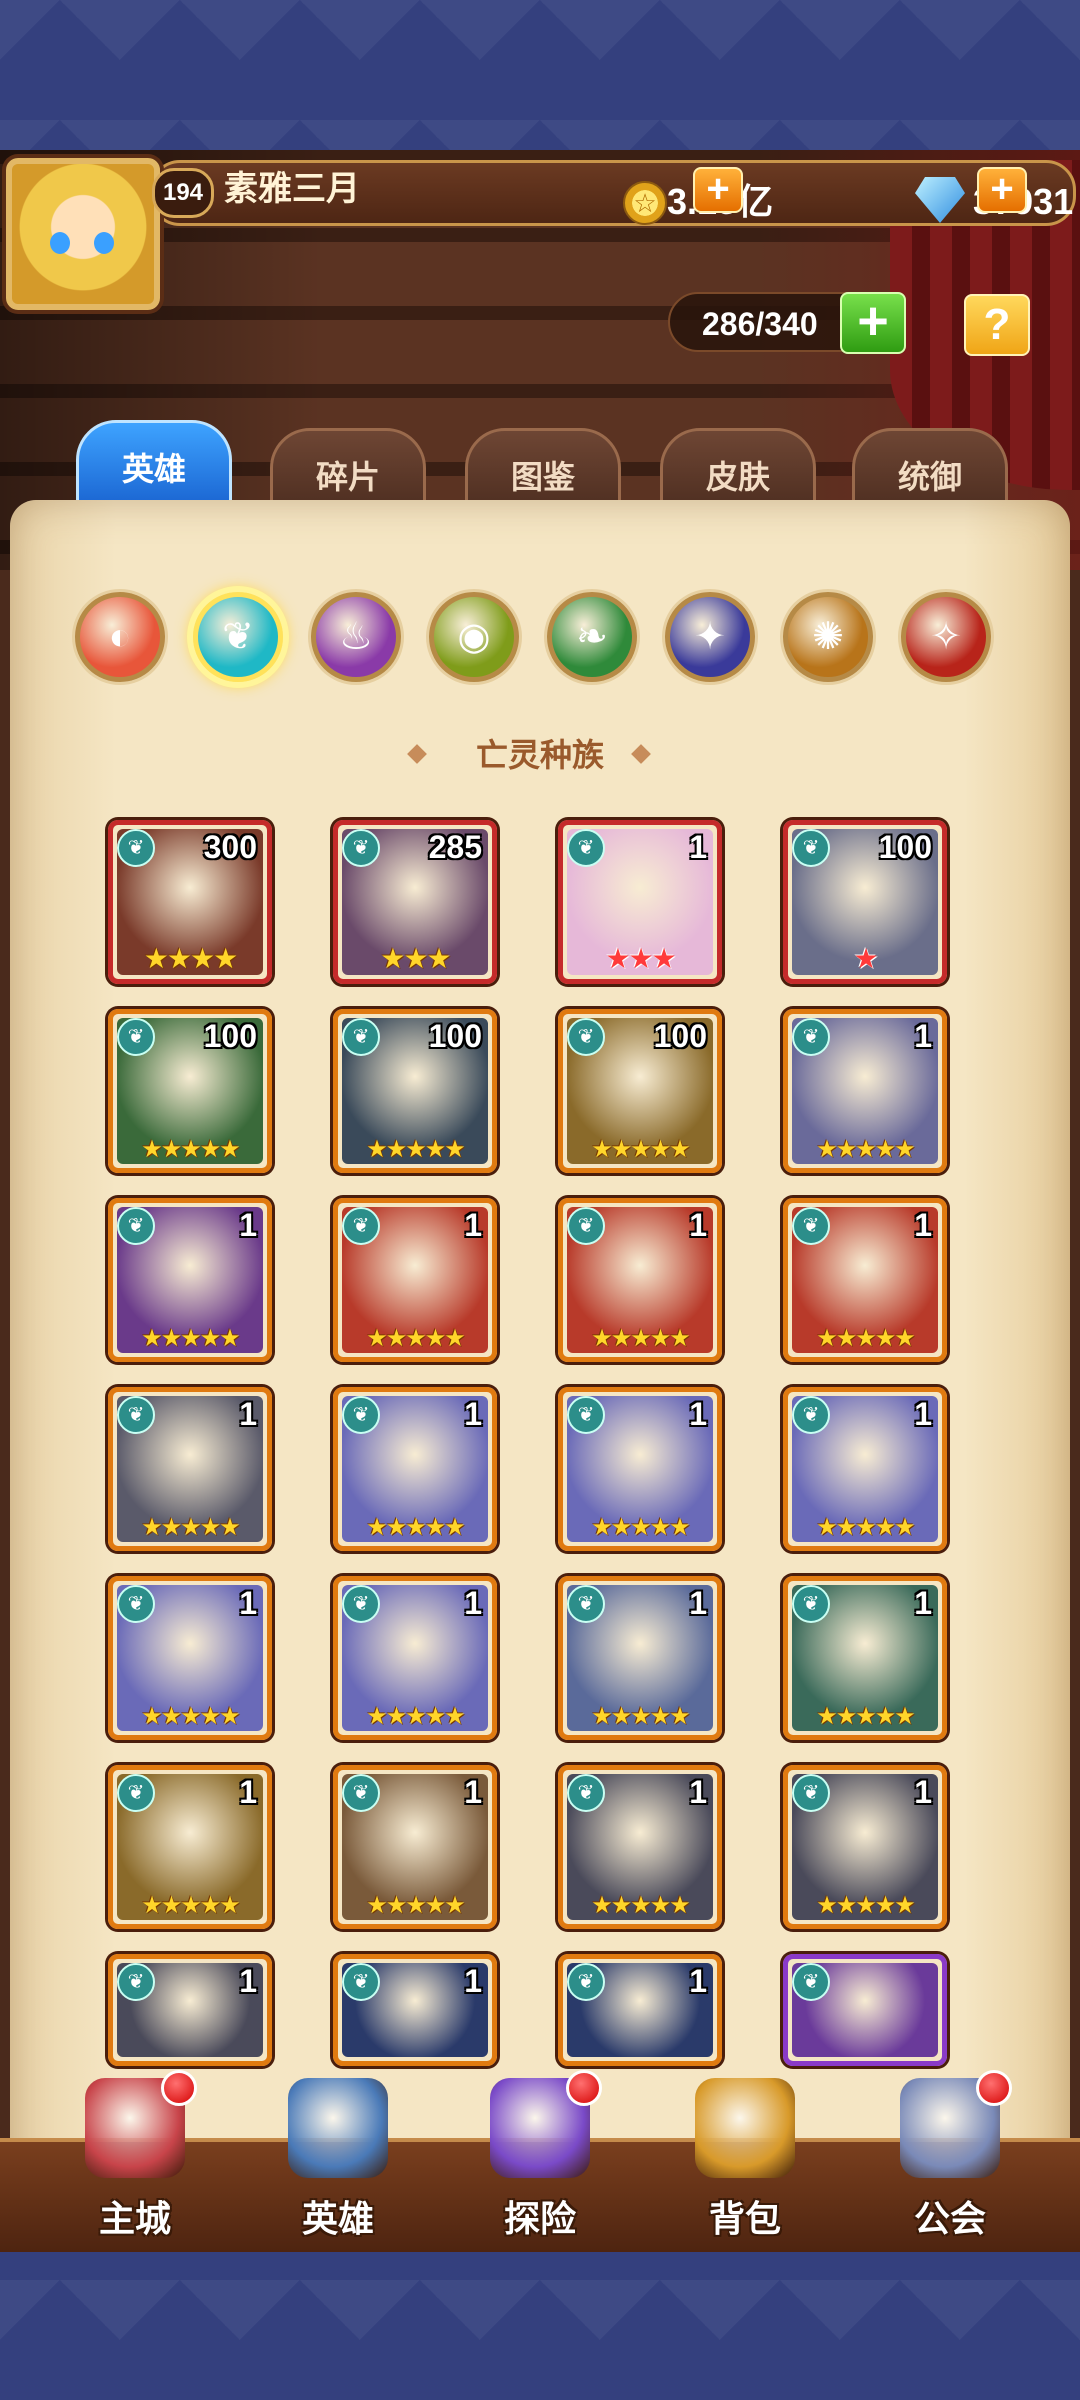 This screenshot has height=2400, width=1080. I want to click on hero-card: ❦ 100 ★, so click(865, 902).